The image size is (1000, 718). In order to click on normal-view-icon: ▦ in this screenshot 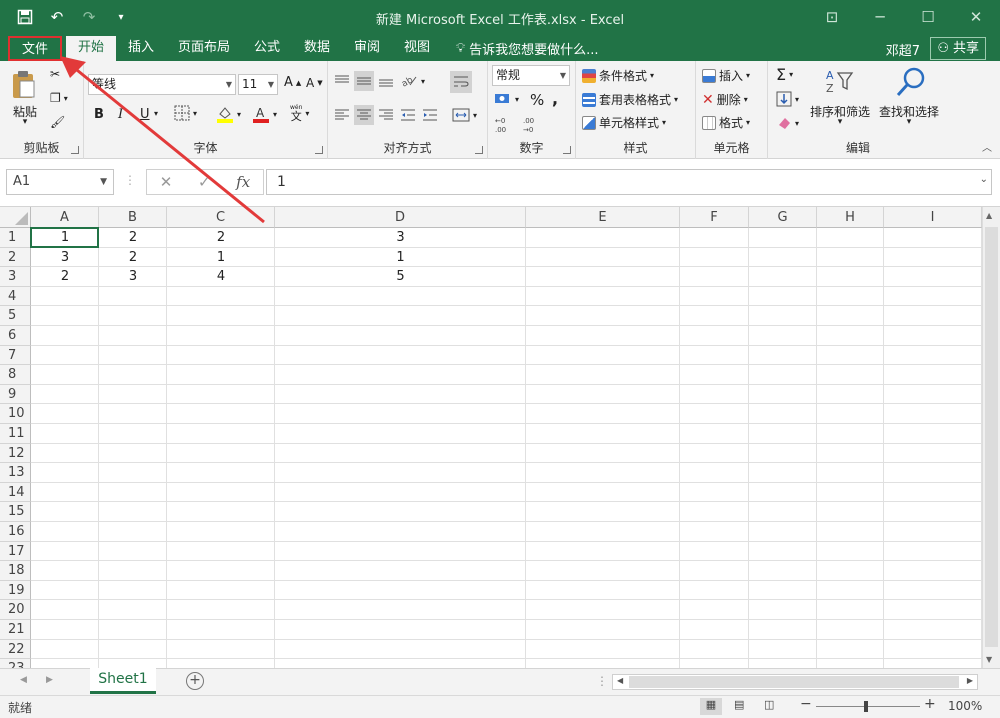, I will do `click(711, 706)`.